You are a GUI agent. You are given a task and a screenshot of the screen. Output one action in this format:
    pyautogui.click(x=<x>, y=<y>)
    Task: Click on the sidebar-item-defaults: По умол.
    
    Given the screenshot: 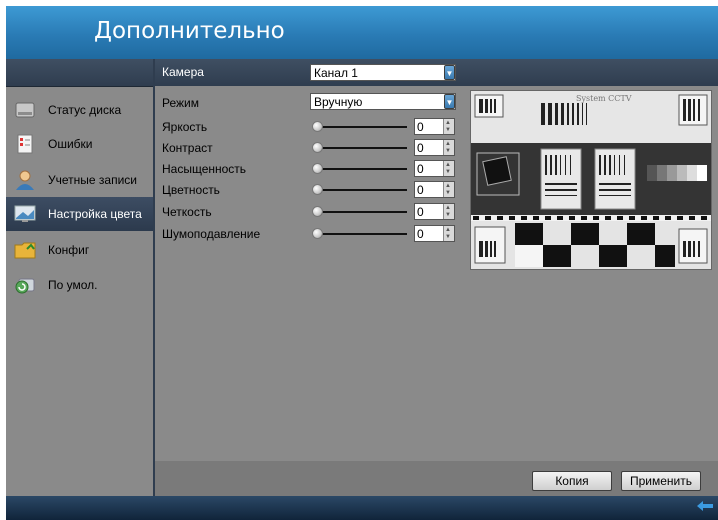 What is the action you would take?
    pyautogui.click(x=79, y=285)
    